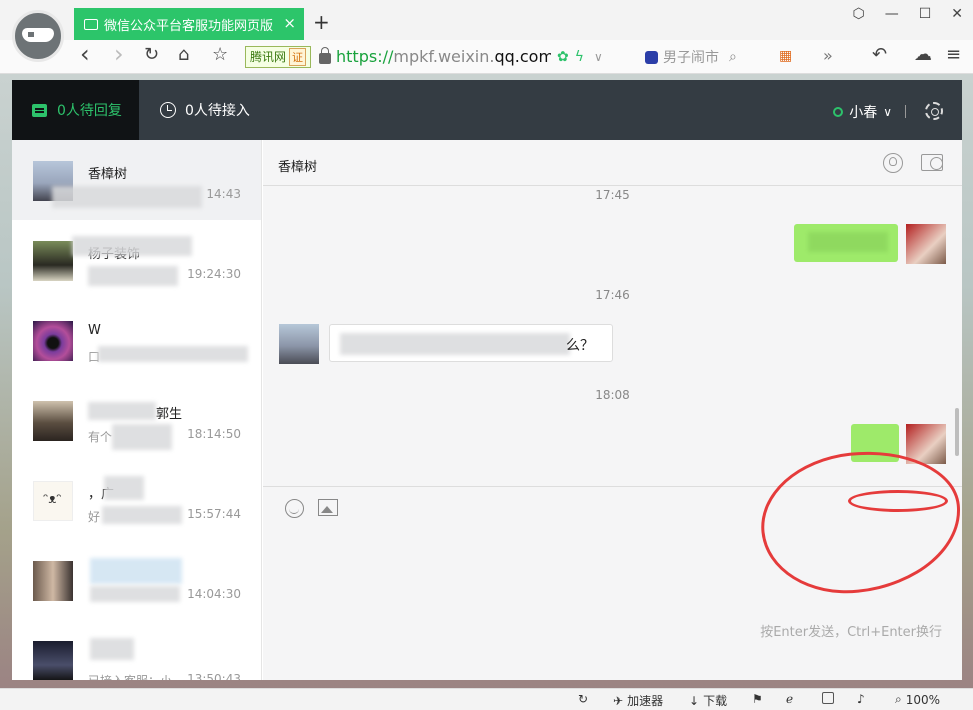 This screenshot has width=973, height=710. I want to click on session-time: 15:57:44, so click(214, 514).